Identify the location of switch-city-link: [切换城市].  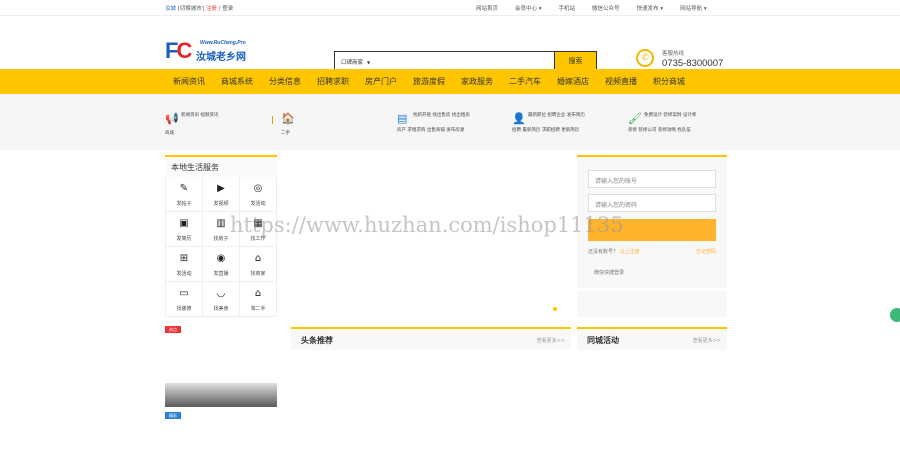
(191, 9).